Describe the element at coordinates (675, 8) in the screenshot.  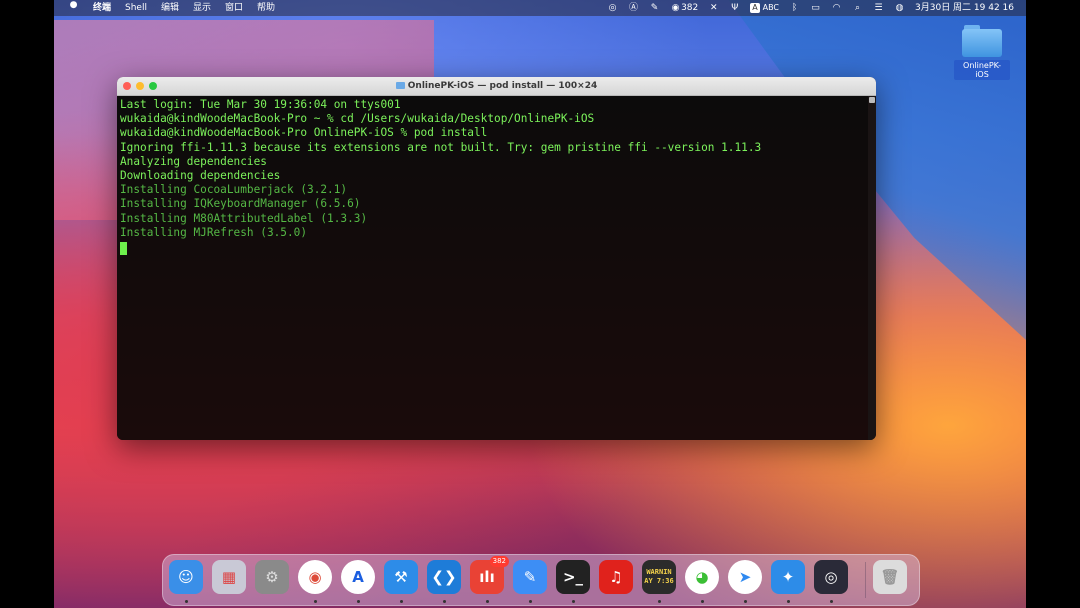
I see `ding-status-icon: ◉` at that location.